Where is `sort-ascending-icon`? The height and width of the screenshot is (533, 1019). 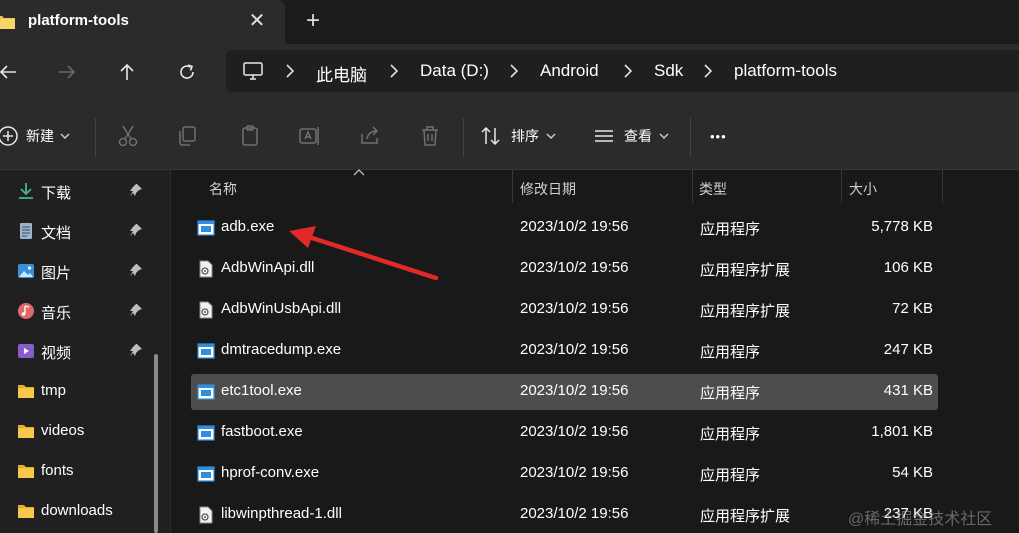 sort-ascending-icon is located at coordinates (359, 172).